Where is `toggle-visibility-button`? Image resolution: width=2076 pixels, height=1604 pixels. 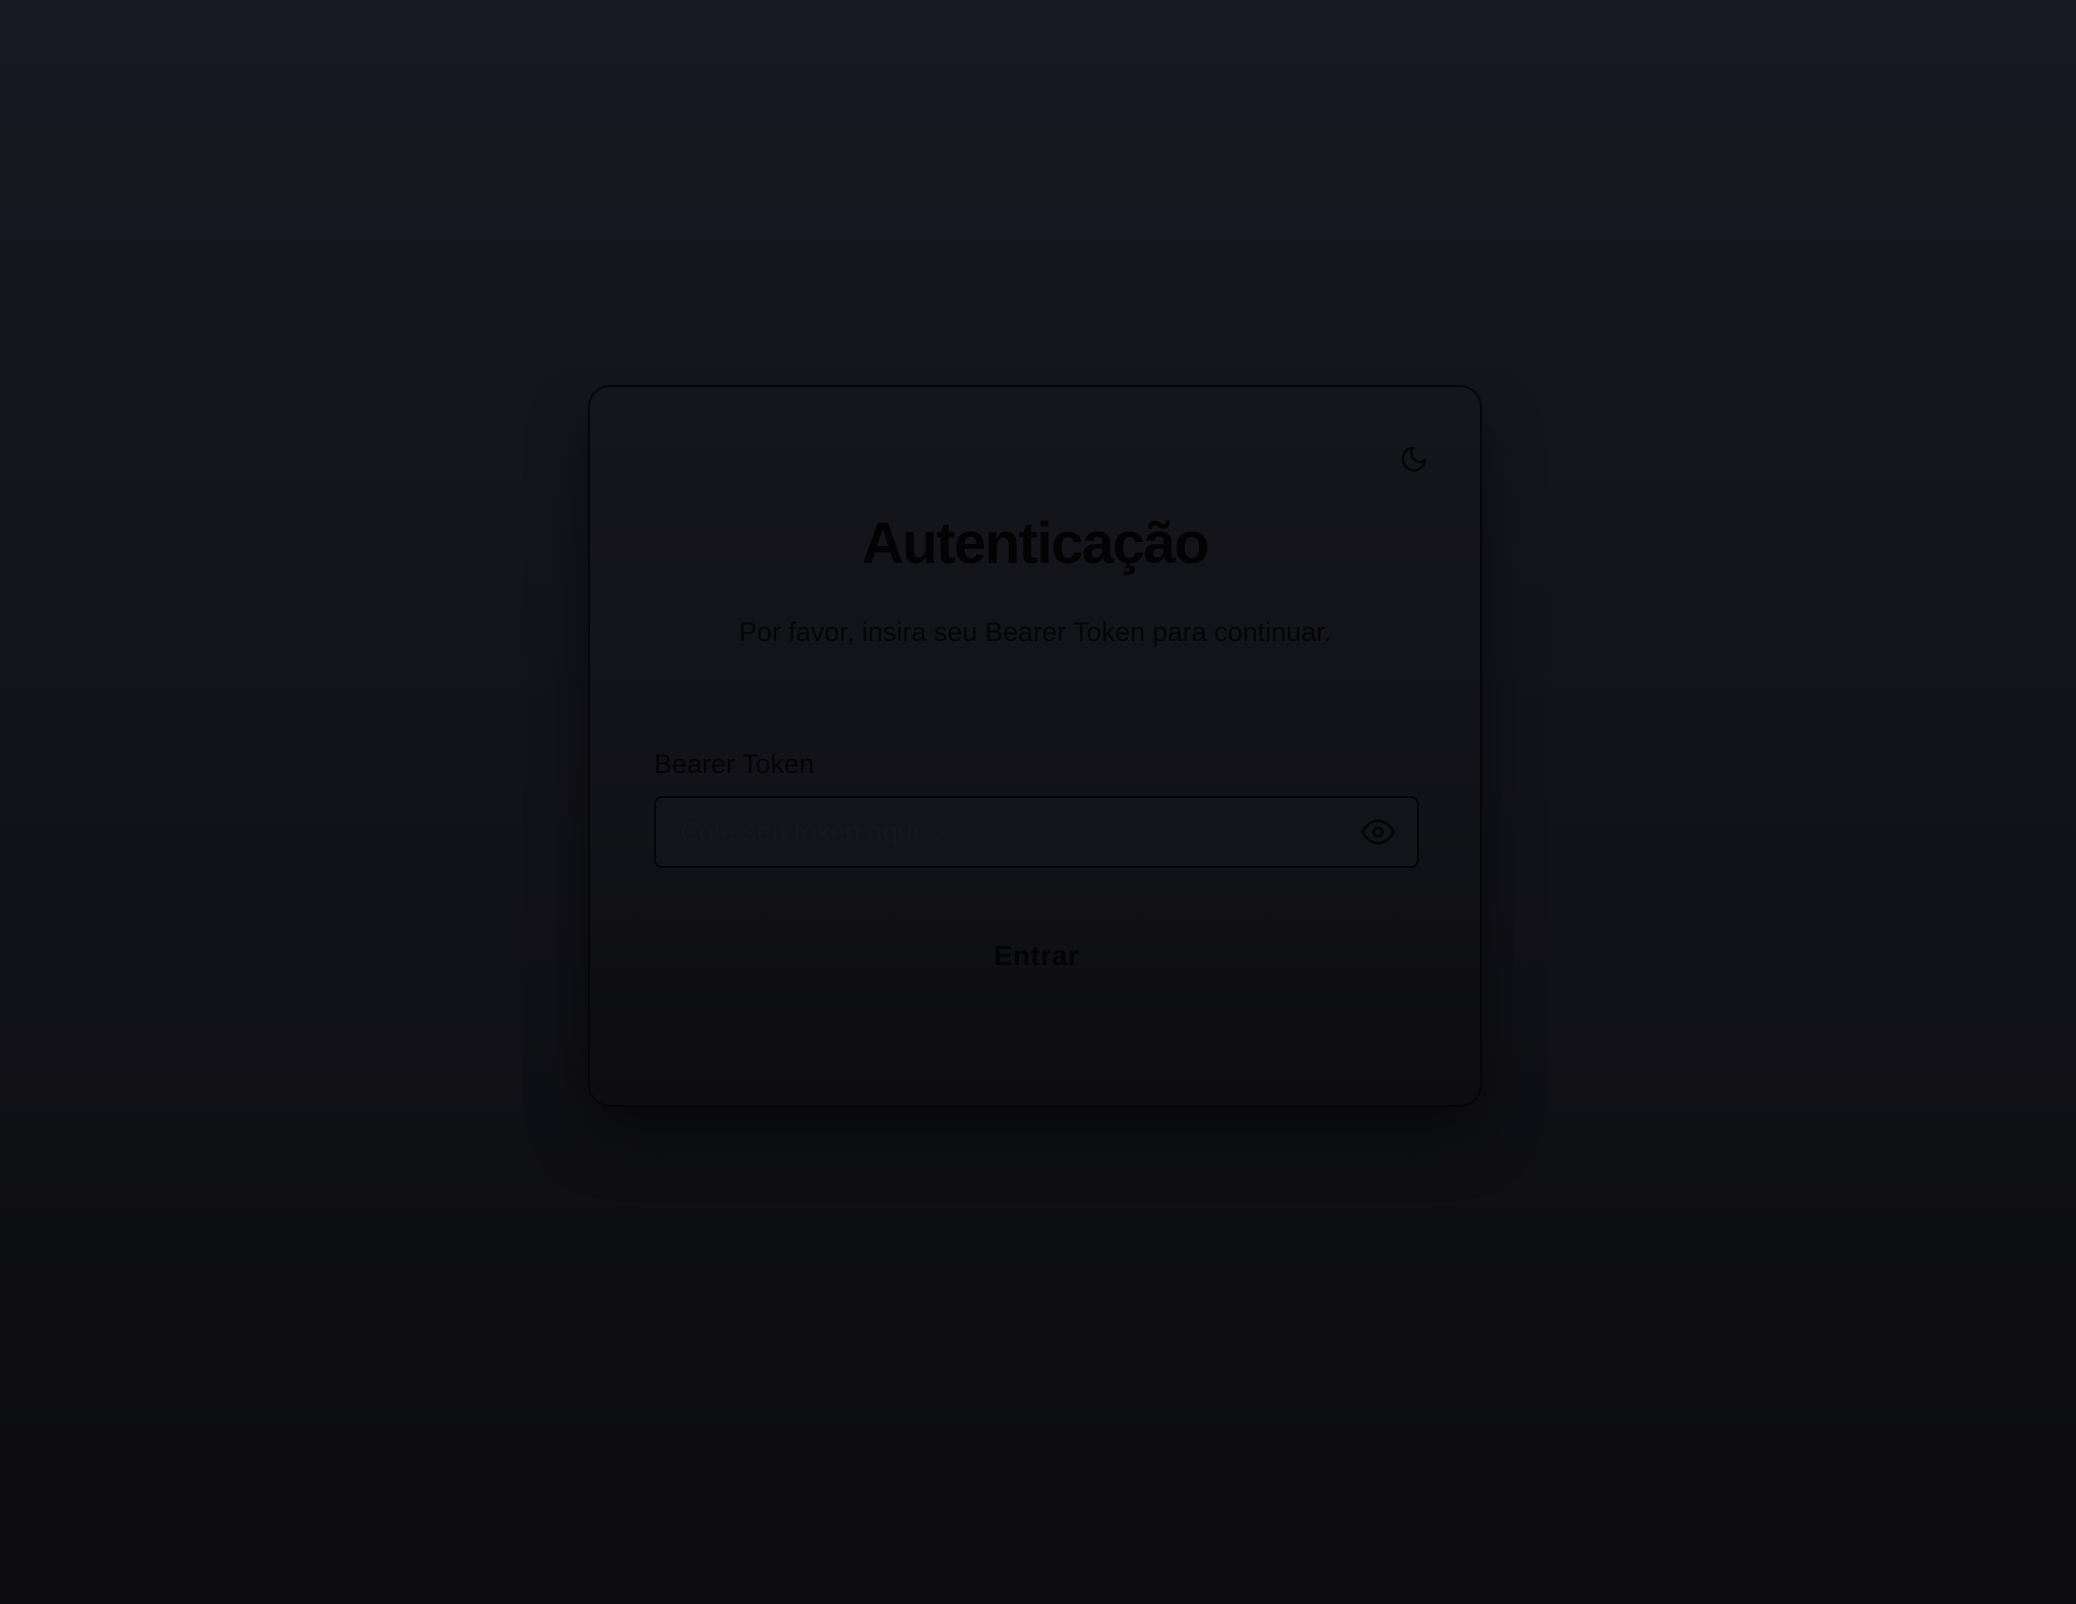
toggle-visibility-button is located at coordinates (1378, 832).